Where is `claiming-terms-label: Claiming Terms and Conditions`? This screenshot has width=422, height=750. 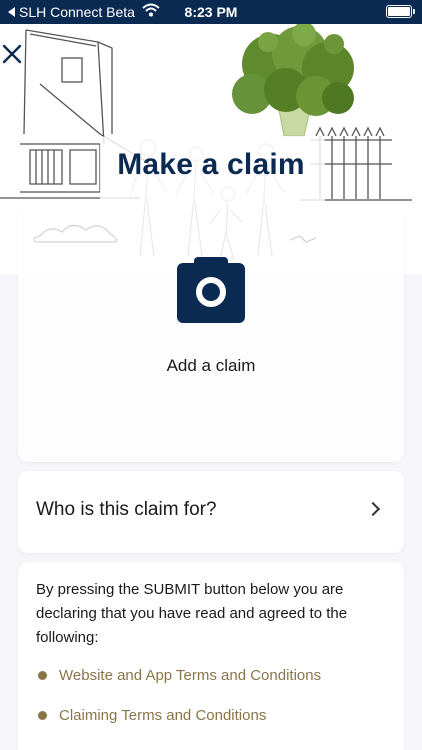
claiming-terms-label: Claiming Terms and Conditions is located at coordinates (163, 715).